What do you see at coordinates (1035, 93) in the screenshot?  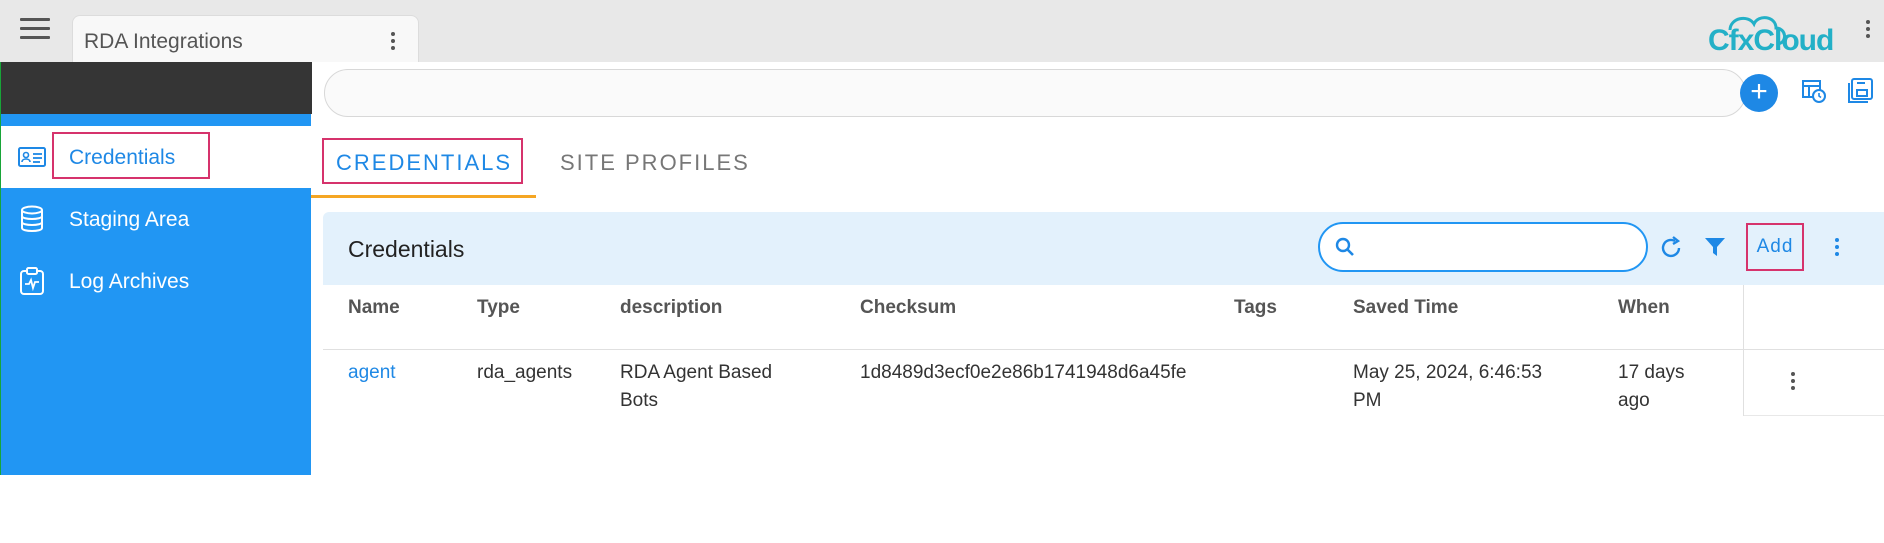 I see `global-search-input` at bounding box center [1035, 93].